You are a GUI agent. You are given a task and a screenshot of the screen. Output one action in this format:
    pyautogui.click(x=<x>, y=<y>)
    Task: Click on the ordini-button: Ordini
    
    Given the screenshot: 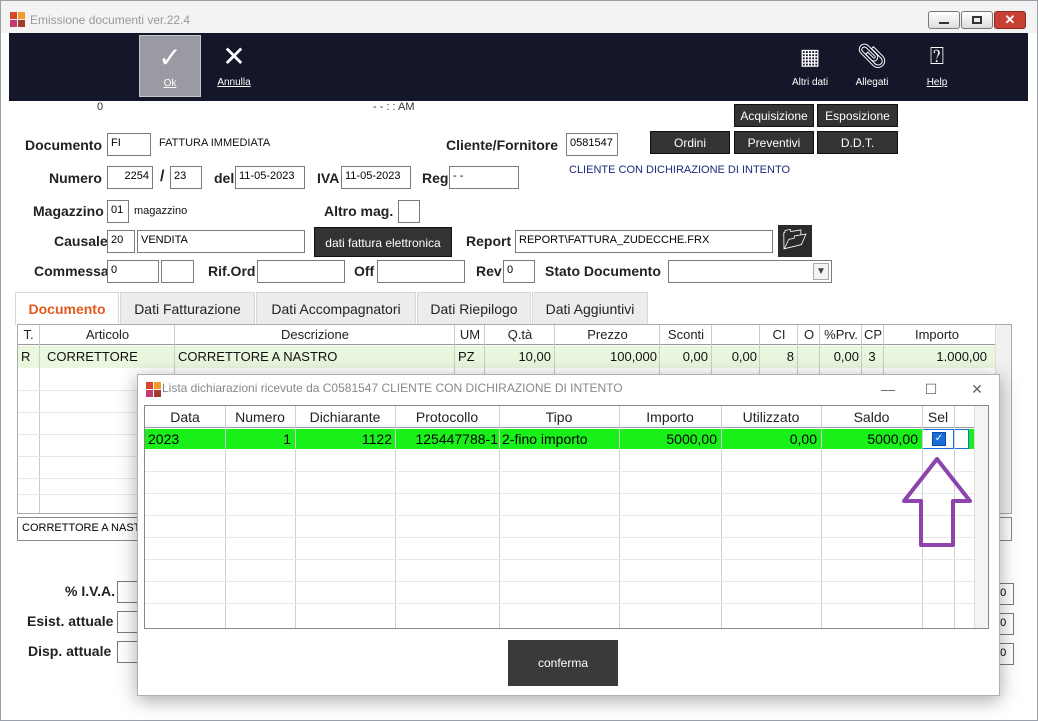 What is the action you would take?
    pyautogui.click(x=690, y=142)
    